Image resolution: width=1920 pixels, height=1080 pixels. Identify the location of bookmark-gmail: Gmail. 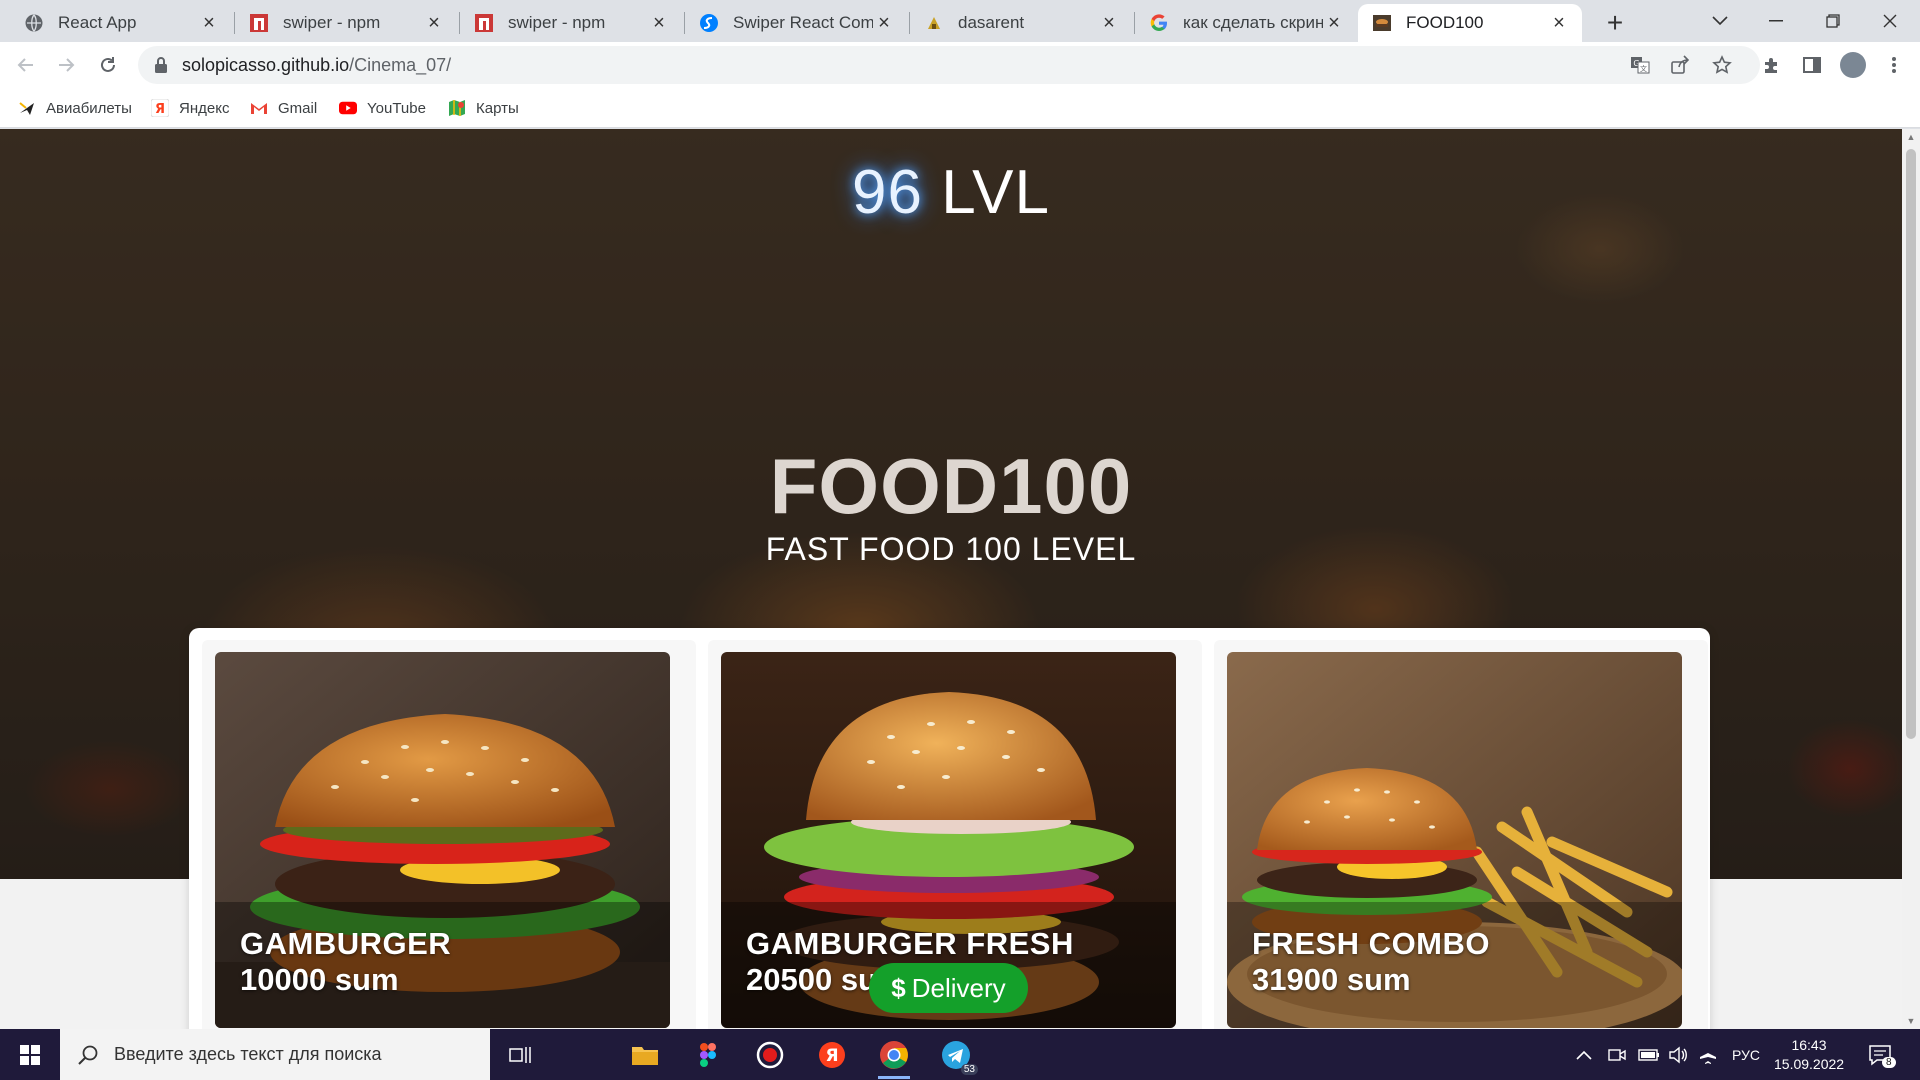
(283, 108).